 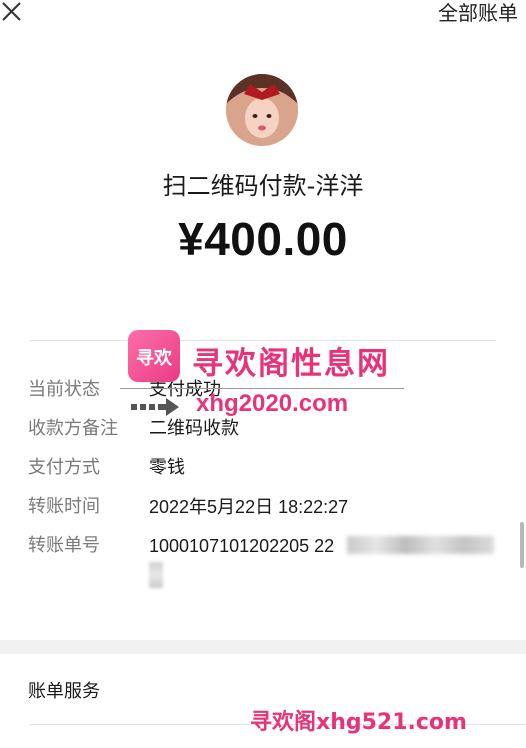 I want to click on watermark-logo-text: 寻欢, so click(x=154, y=358).